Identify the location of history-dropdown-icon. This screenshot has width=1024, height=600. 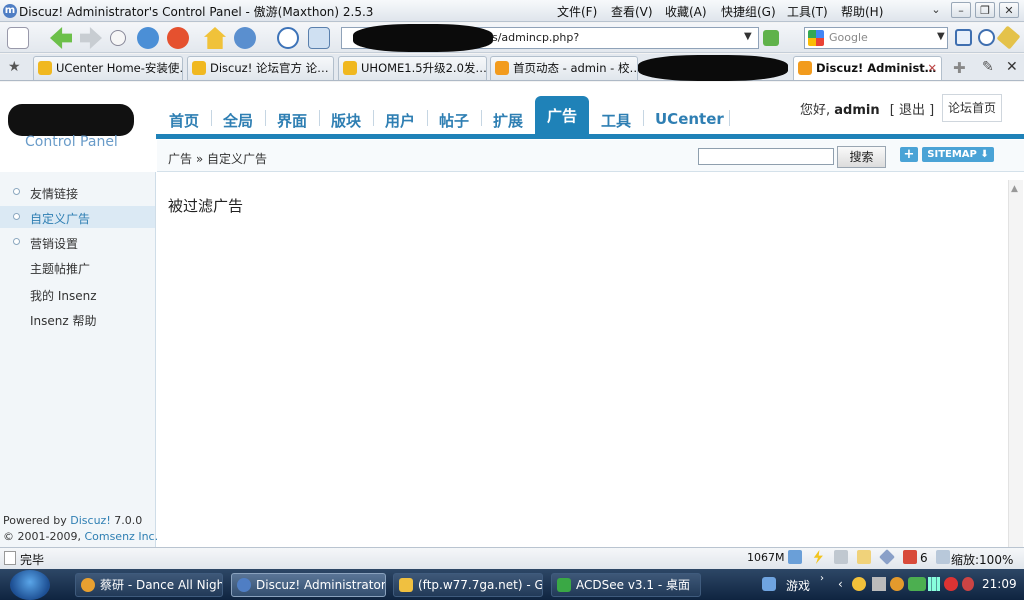
(118, 38).